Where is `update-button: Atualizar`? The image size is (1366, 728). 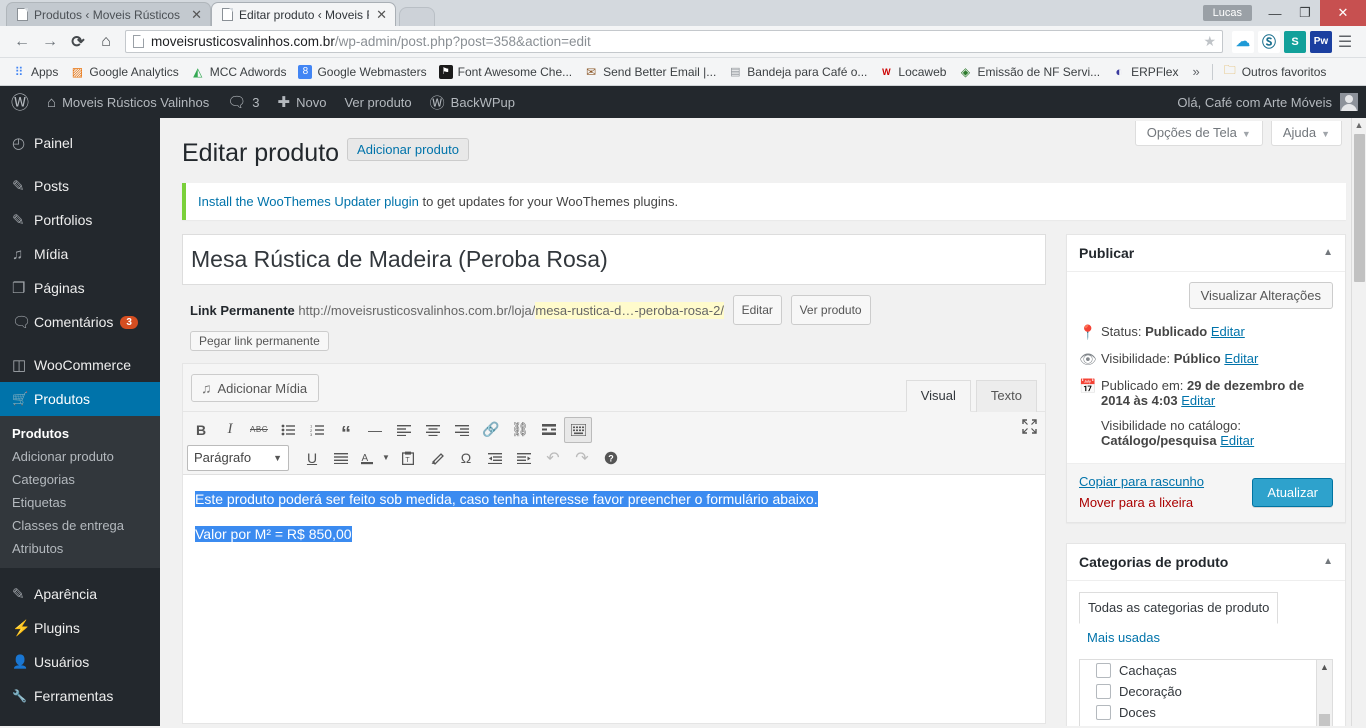
update-button: Atualizar is located at coordinates (1292, 492).